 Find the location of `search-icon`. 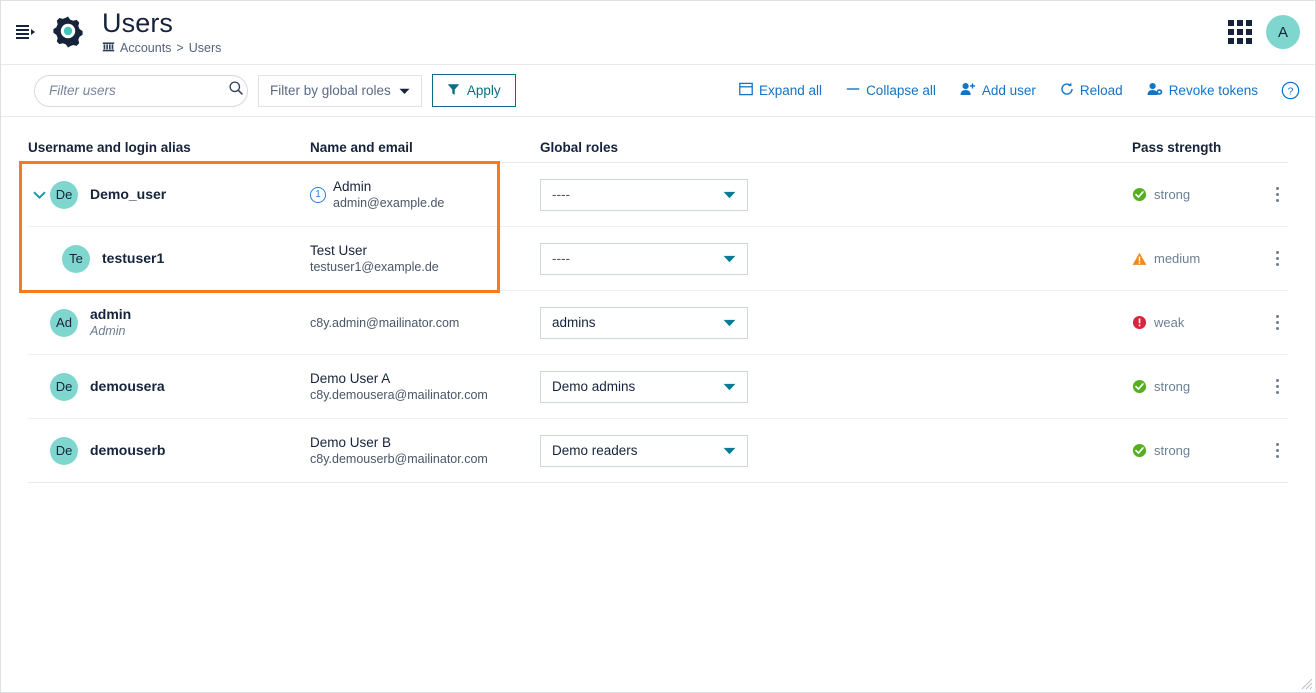

search-icon is located at coordinates (236, 90).